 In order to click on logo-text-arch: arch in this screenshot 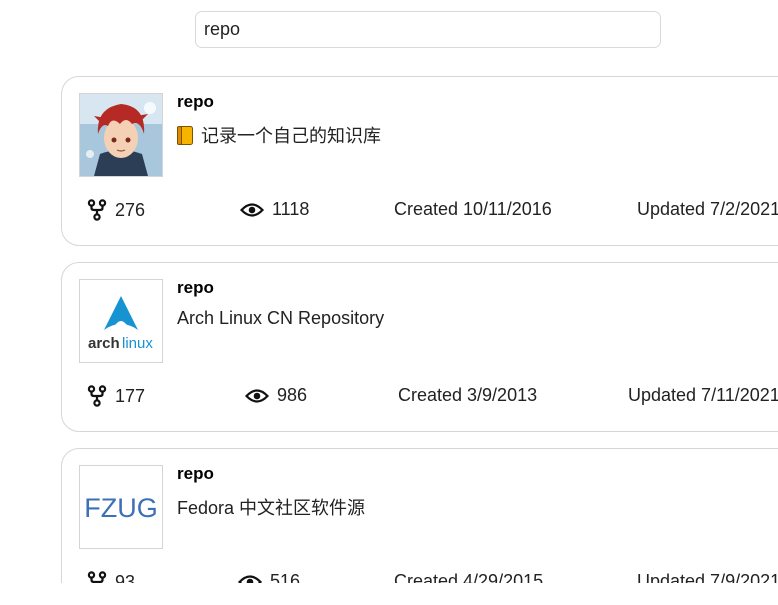, I will do `click(104, 343)`.